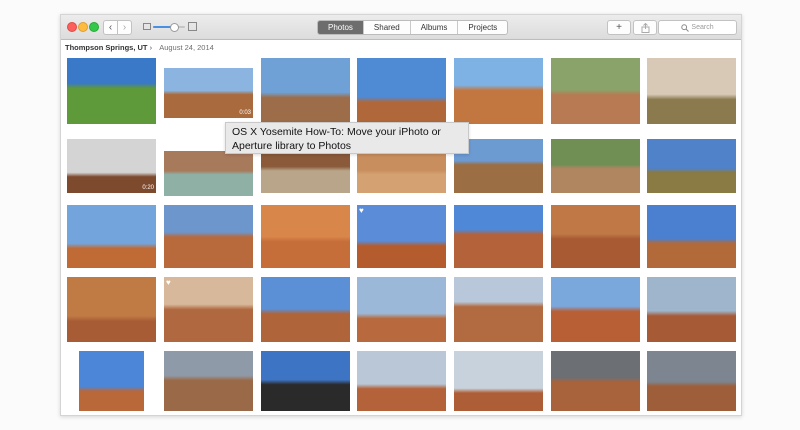  Describe the element at coordinates (691, 166) in the screenshot. I see `photo-thumbnail-green-valley` at that location.